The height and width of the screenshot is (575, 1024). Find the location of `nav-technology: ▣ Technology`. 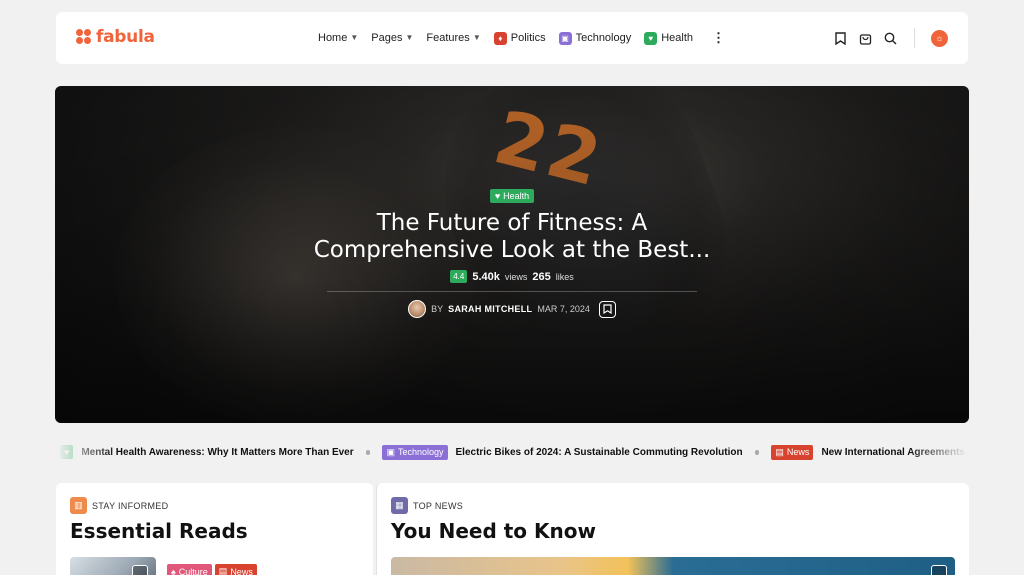

nav-technology: ▣ Technology is located at coordinates (595, 38).